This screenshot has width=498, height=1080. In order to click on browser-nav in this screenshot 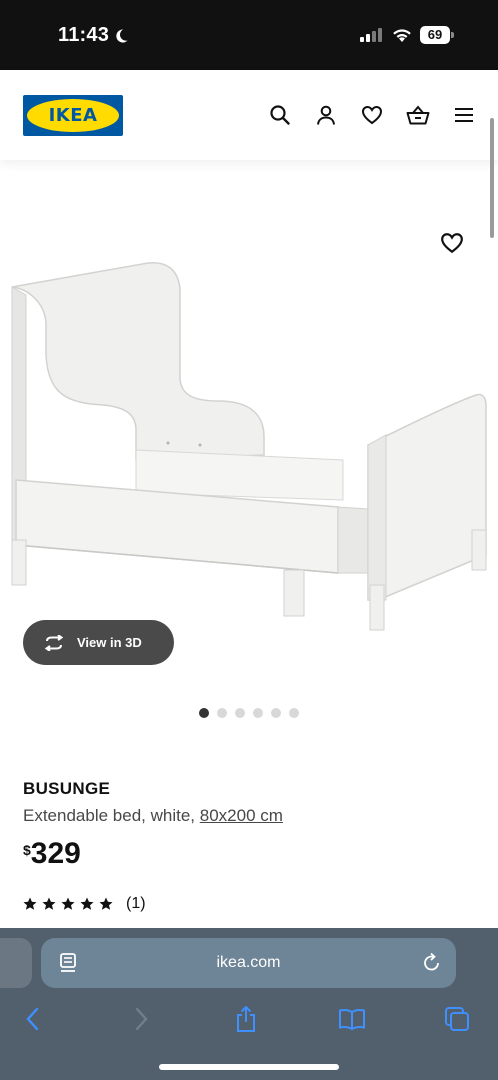, I will do `click(249, 1020)`.